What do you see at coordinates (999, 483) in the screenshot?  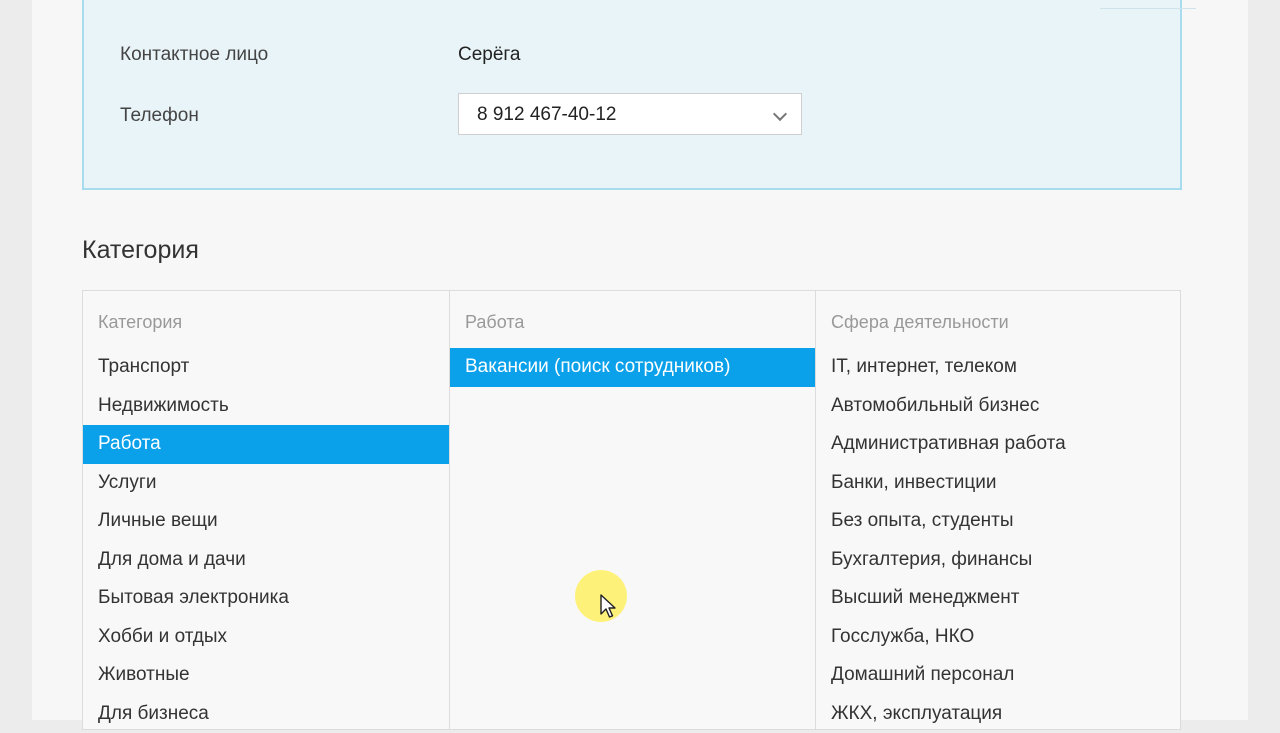 I see `list-item: Банки, инвестиции` at bounding box center [999, 483].